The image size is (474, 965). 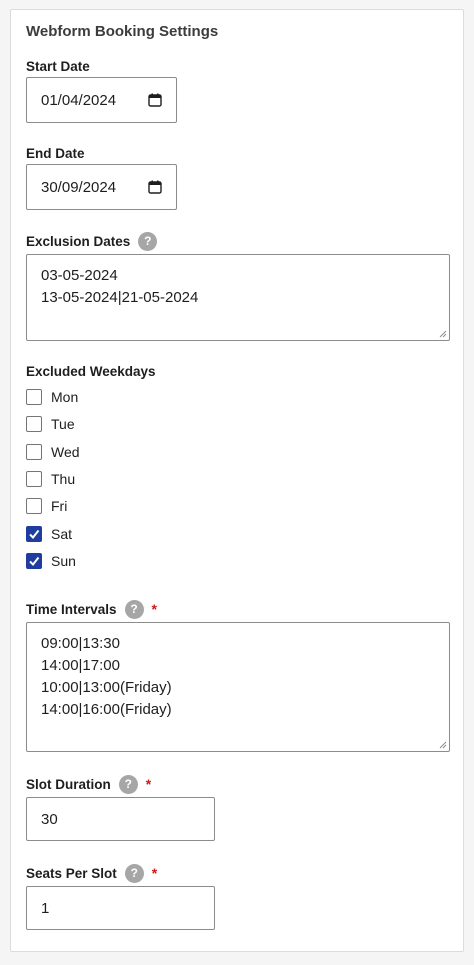 I want to click on seats-per-slot-value: 1, so click(x=45, y=908).